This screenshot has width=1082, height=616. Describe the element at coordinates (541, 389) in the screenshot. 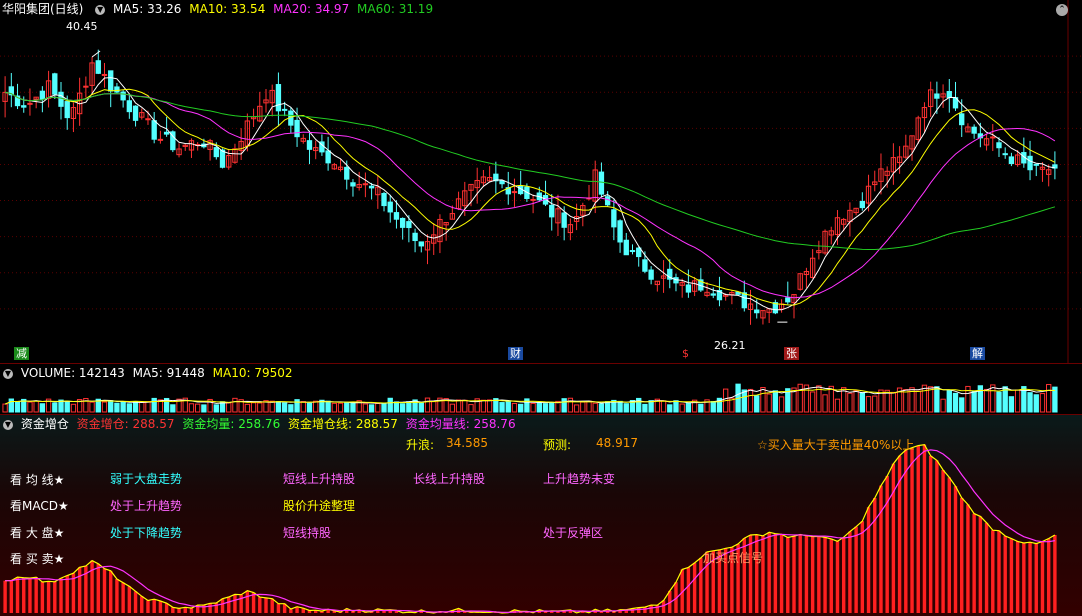

I see `volume-panel: ▼ VOLUME: 142143 MA5: 91448 MA10: 79502` at that location.